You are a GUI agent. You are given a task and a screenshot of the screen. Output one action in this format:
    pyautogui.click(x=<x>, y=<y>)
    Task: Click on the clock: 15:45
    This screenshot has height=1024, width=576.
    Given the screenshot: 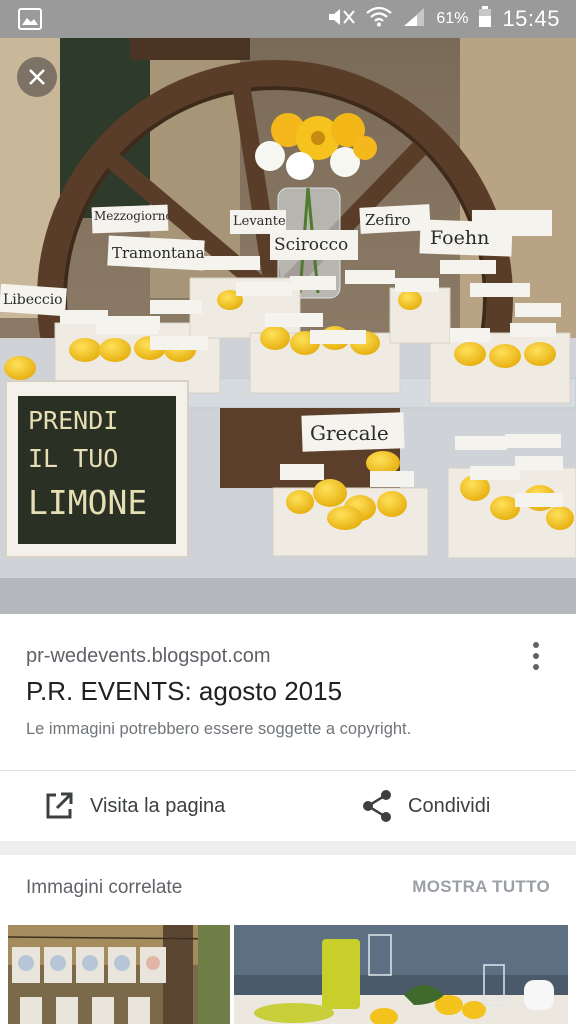 What is the action you would take?
    pyautogui.click(x=531, y=18)
    